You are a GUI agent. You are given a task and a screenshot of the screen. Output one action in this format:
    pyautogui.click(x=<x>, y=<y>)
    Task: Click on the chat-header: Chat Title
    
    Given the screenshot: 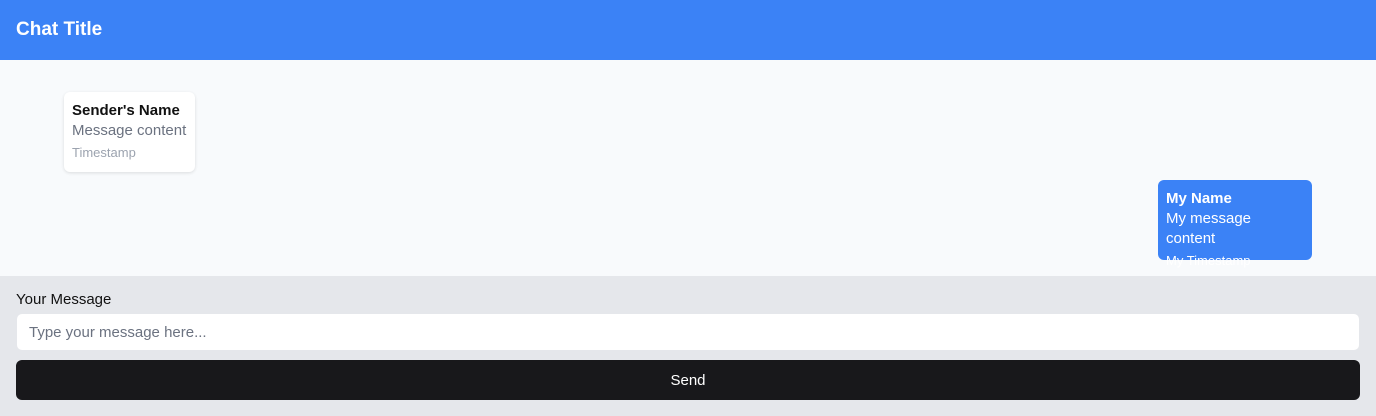 What is the action you would take?
    pyautogui.click(x=688, y=30)
    